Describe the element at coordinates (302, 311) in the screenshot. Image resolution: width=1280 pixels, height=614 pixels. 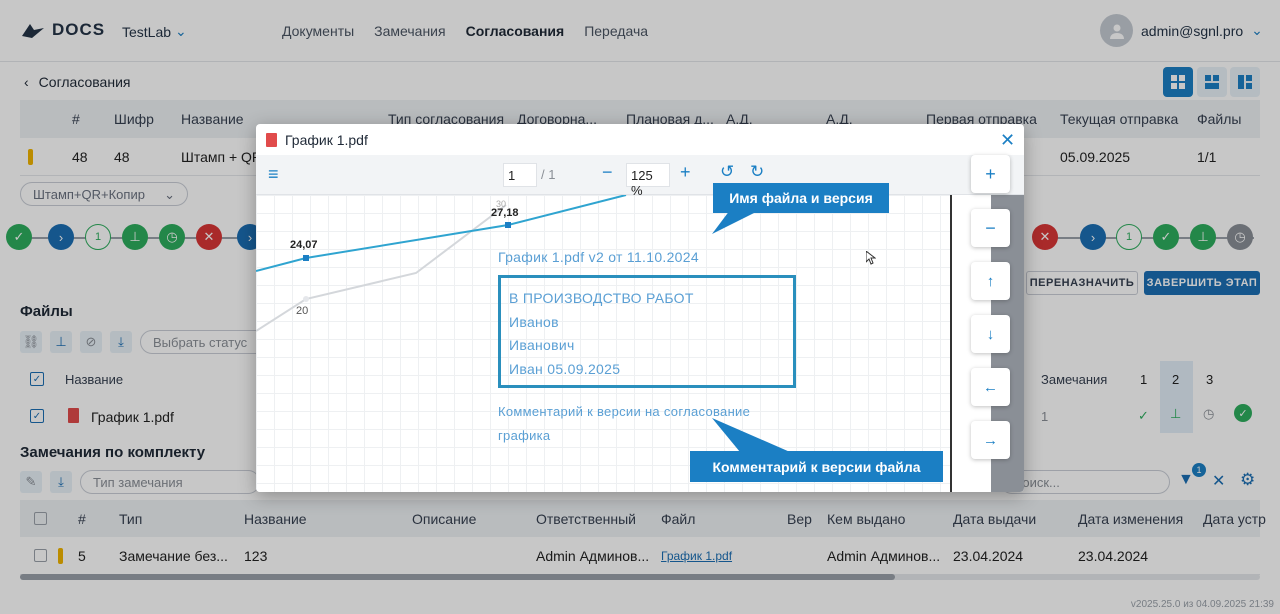
I see `chart-label: 20` at that location.